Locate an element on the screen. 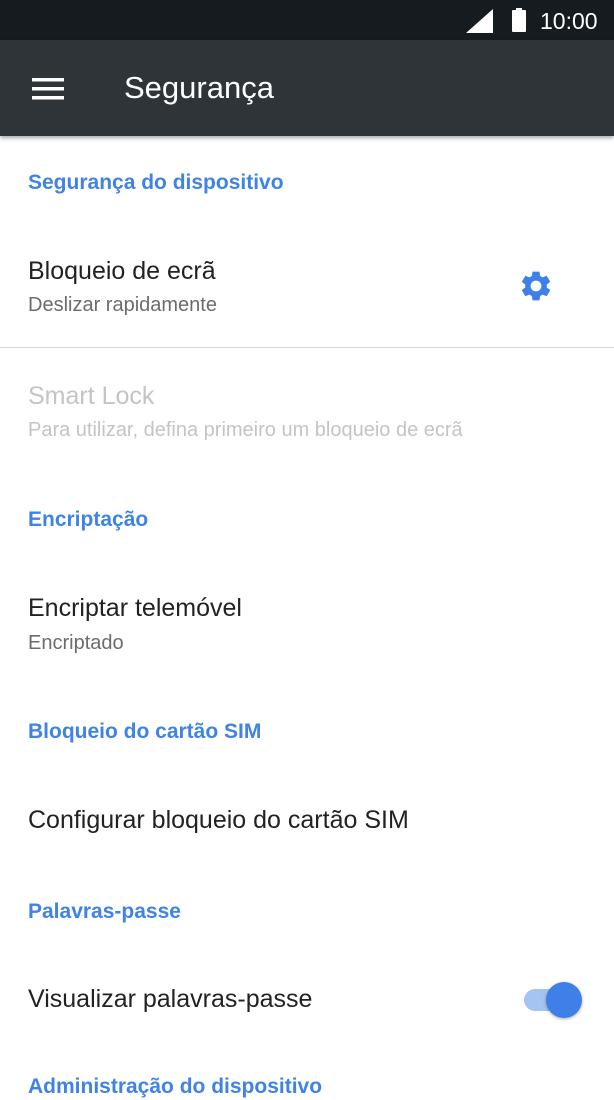 This screenshot has height=1100, width=614. section-header-sim-lock: Bloqueio do cartão SIM is located at coordinates (145, 731).